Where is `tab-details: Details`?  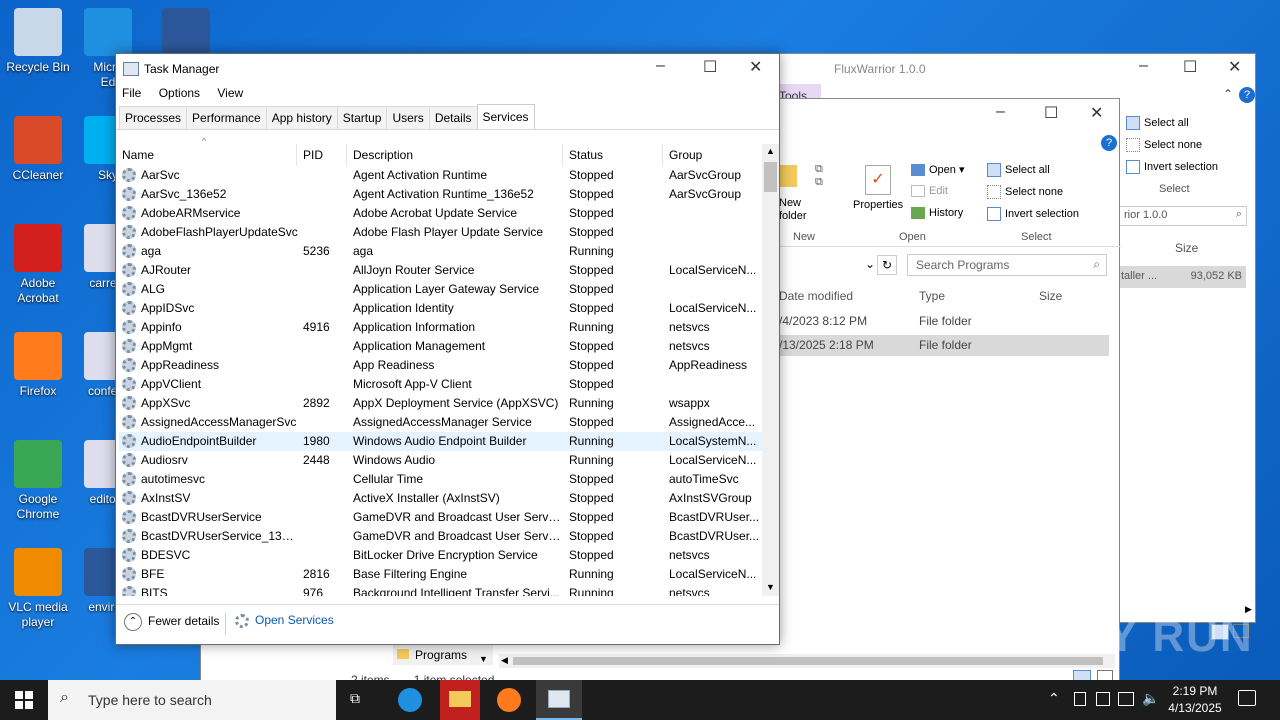 tab-details: Details is located at coordinates (453, 118).